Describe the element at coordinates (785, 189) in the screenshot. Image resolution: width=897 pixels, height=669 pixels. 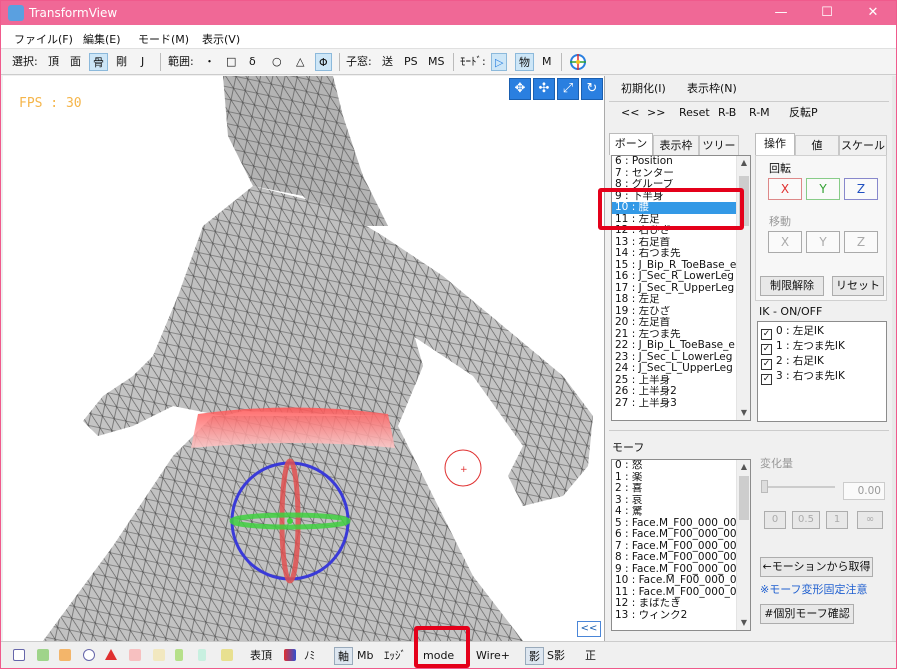
I see `rotate-x-button: X` at that location.